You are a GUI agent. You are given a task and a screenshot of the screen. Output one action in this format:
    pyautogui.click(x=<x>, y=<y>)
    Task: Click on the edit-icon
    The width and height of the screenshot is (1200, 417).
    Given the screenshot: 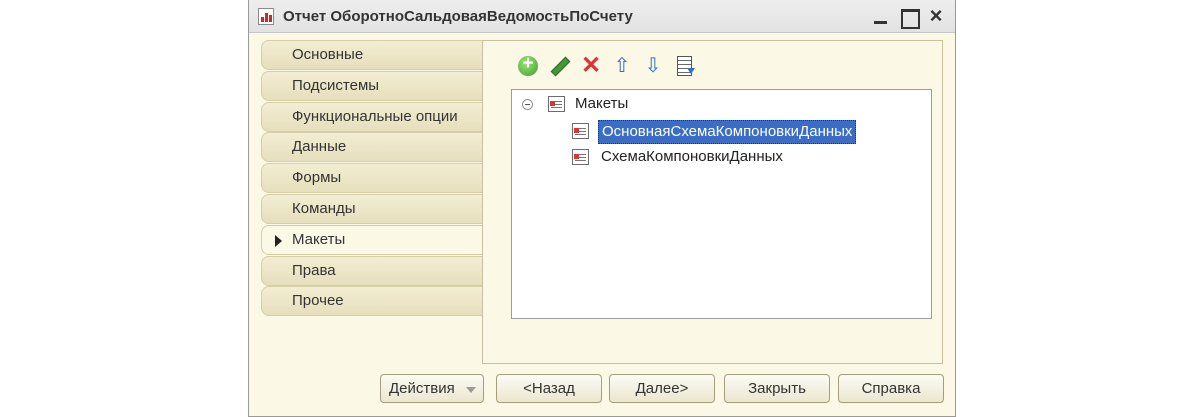 What is the action you would take?
    pyautogui.click(x=559, y=66)
    